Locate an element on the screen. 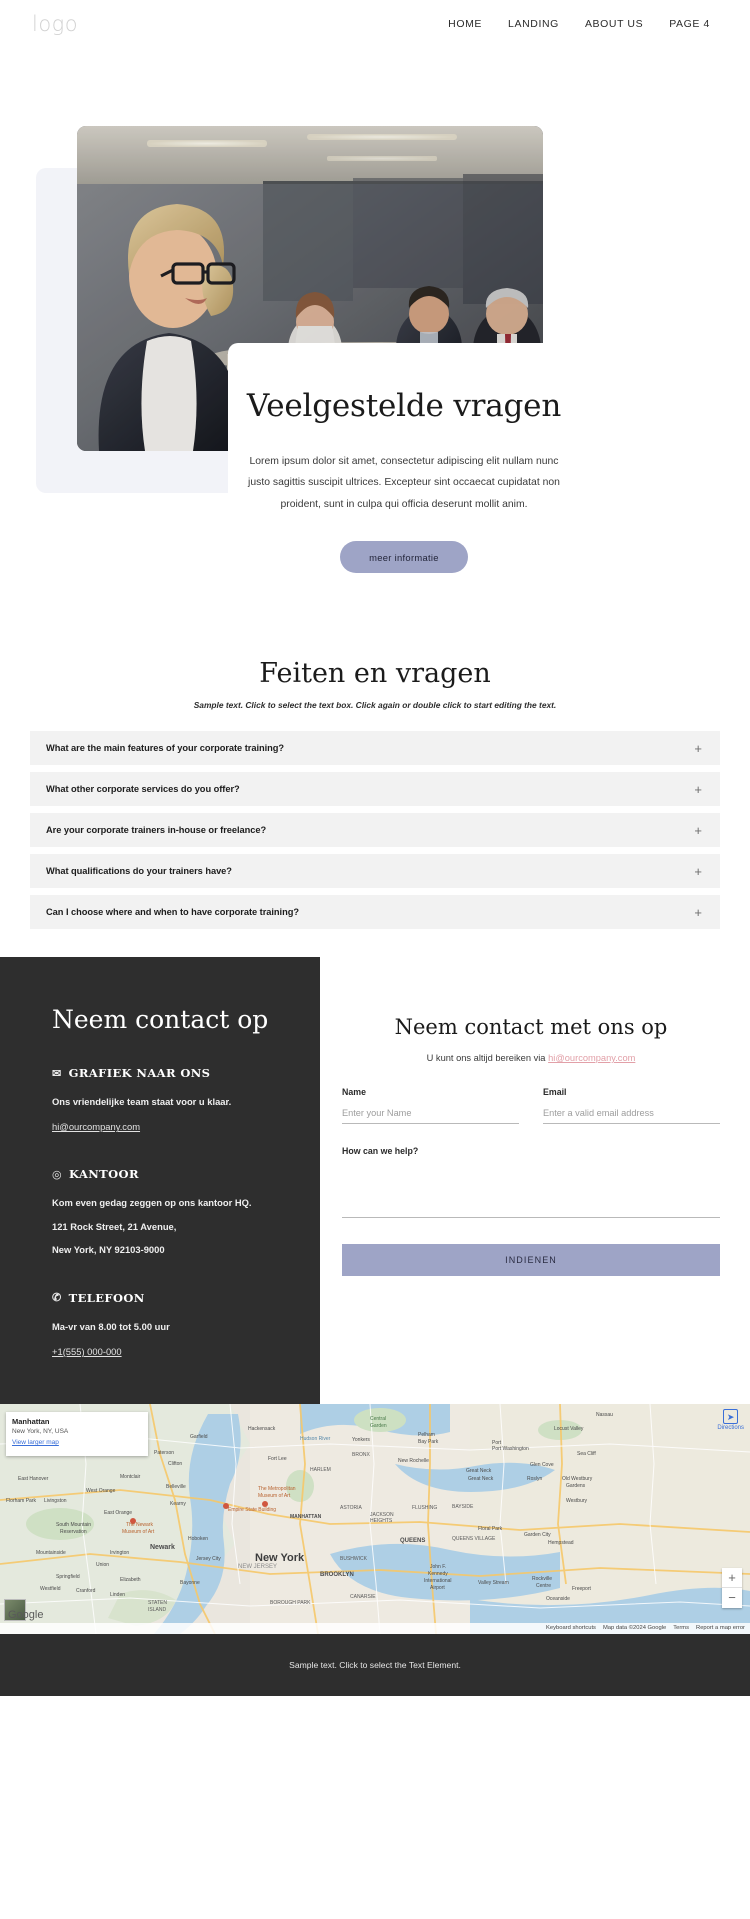  main-nav: HOME LANDING ABOUT US PAGE 4 is located at coordinates (584, 24).